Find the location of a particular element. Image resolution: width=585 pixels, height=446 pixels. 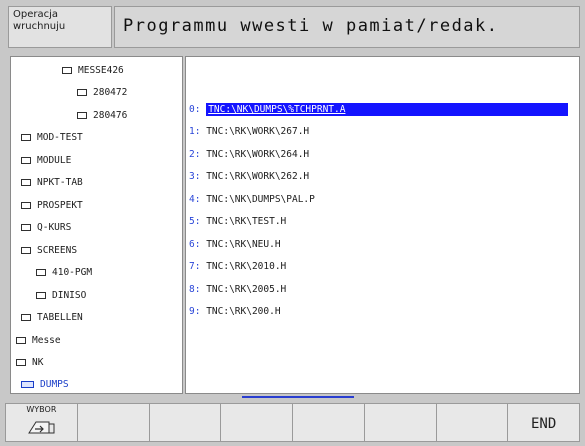

tree-item-prospekt: PROSPEKT is located at coordinates (52, 206).